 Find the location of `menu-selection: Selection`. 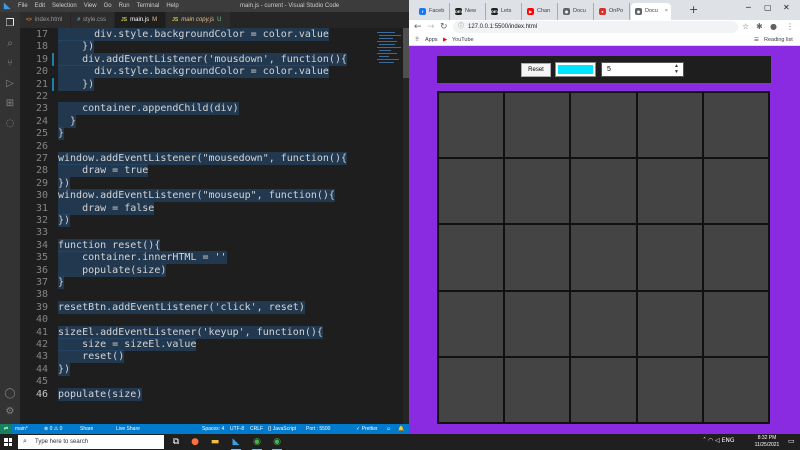

menu-selection: Selection is located at coordinates (64, 6).